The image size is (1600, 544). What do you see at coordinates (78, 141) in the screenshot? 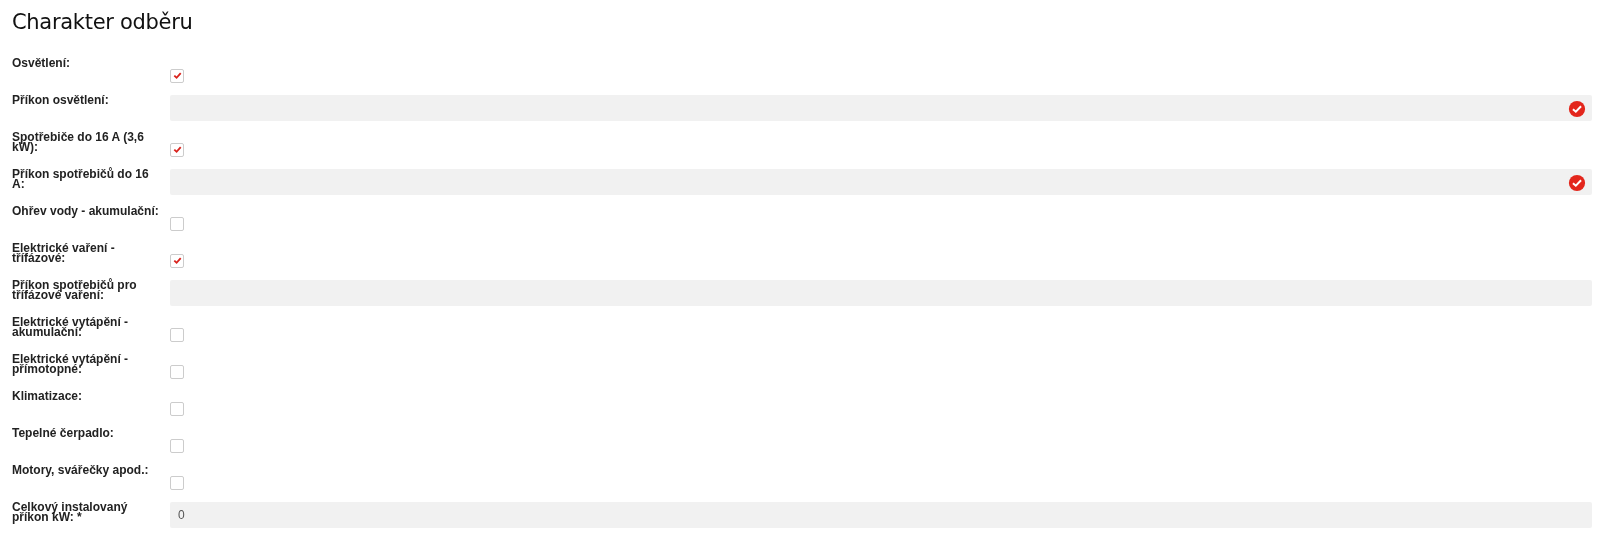
I see `field-label: Spotřebiče do 16 A (3,6 kW):` at bounding box center [78, 141].